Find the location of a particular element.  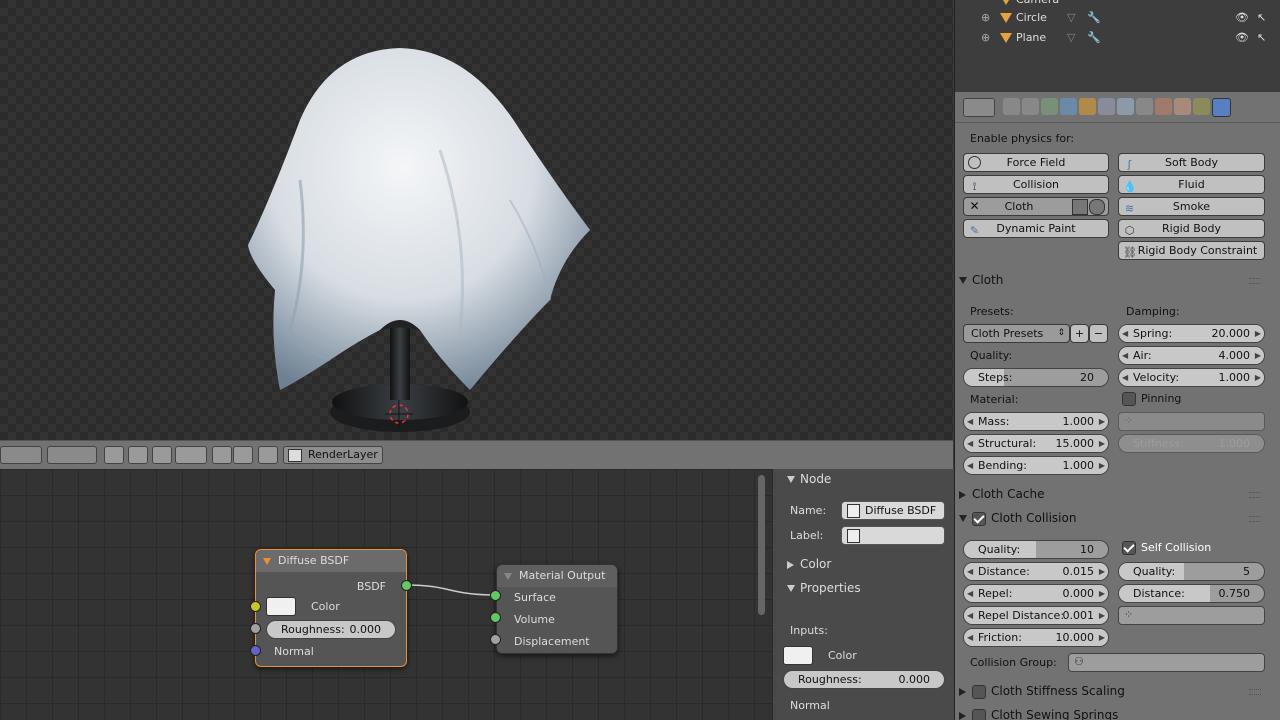

data-tab-icon is located at coordinates (1144, 106).